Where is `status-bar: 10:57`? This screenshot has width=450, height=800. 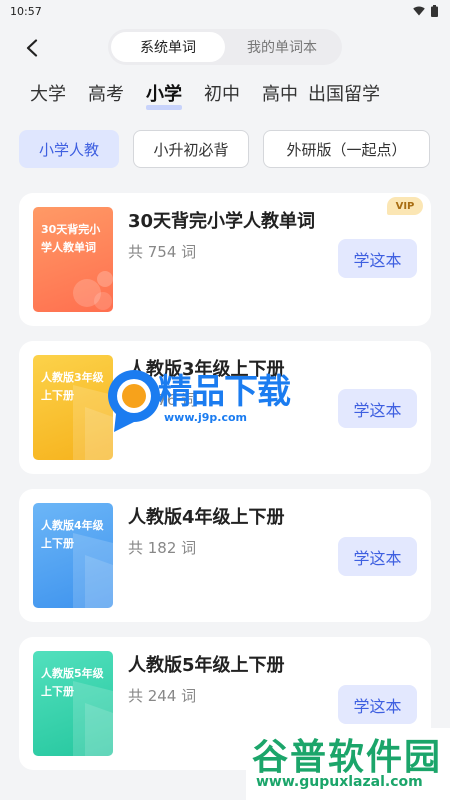 status-bar: 10:57 is located at coordinates (225, 11).